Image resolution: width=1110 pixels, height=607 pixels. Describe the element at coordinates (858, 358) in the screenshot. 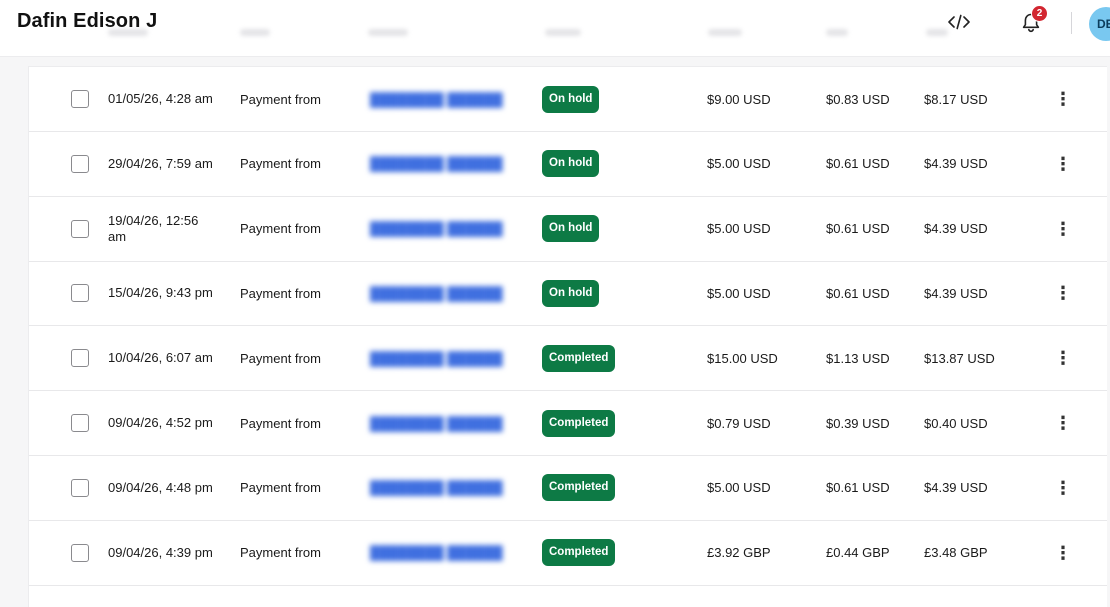

I see `transaction-fee: $1.13 USD` at that location.